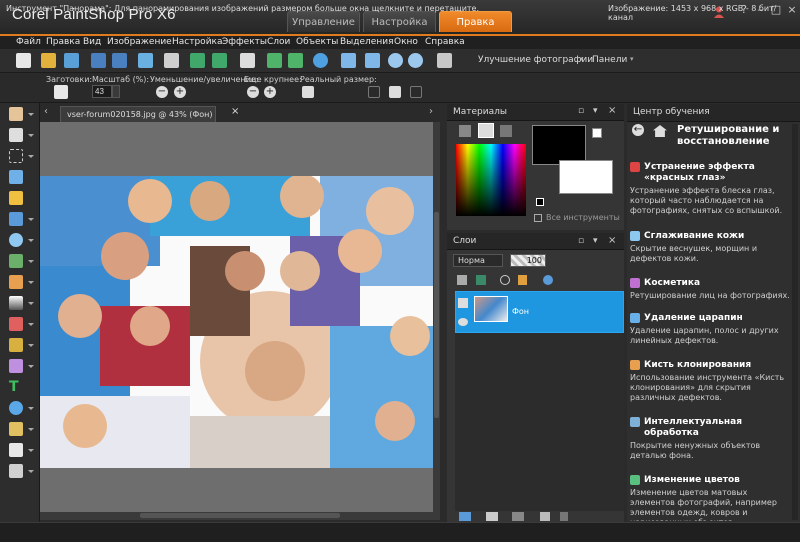 The height and width of the screenshot is (542, 800). I want to click on panels-dropdown: Панели, so click(609, 60).